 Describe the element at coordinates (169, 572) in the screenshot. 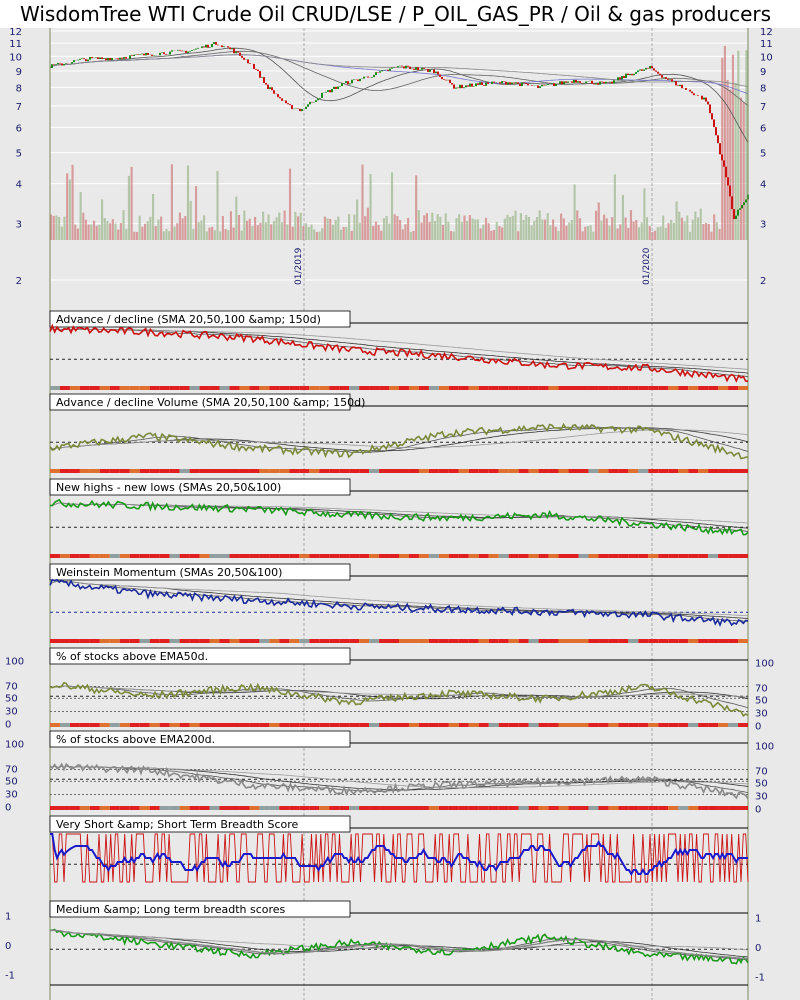

I see `panel-title: Weinstein Momentum (SMAs 20,50&100)` at that location.